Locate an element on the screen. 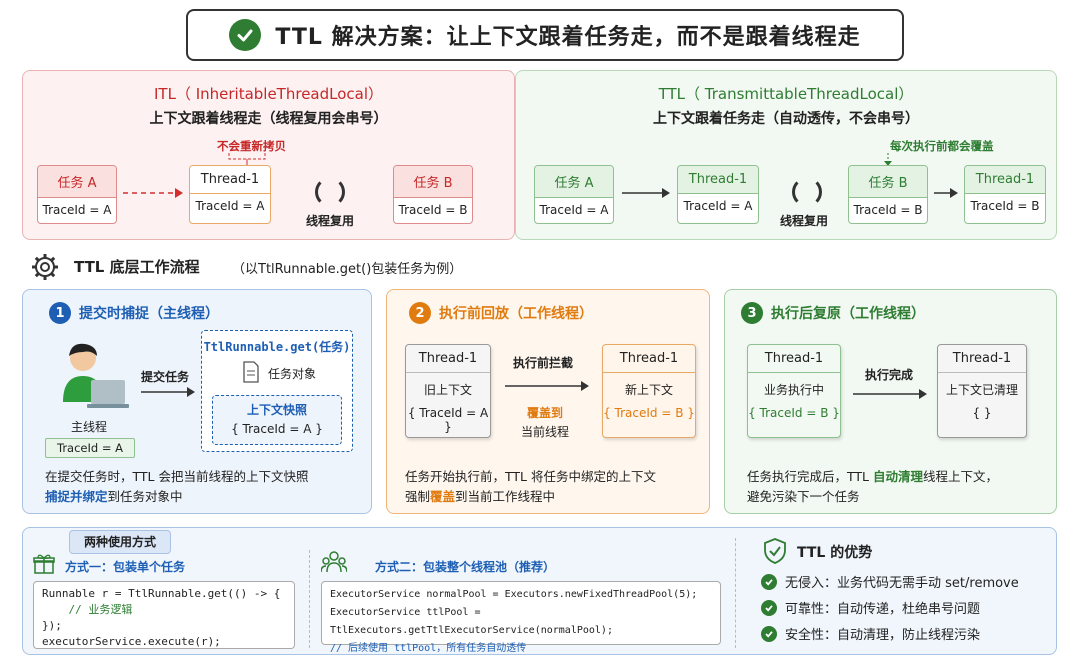 This screenshot has width=1080, height=661. shield-icon is located at coordinates (775, 551).